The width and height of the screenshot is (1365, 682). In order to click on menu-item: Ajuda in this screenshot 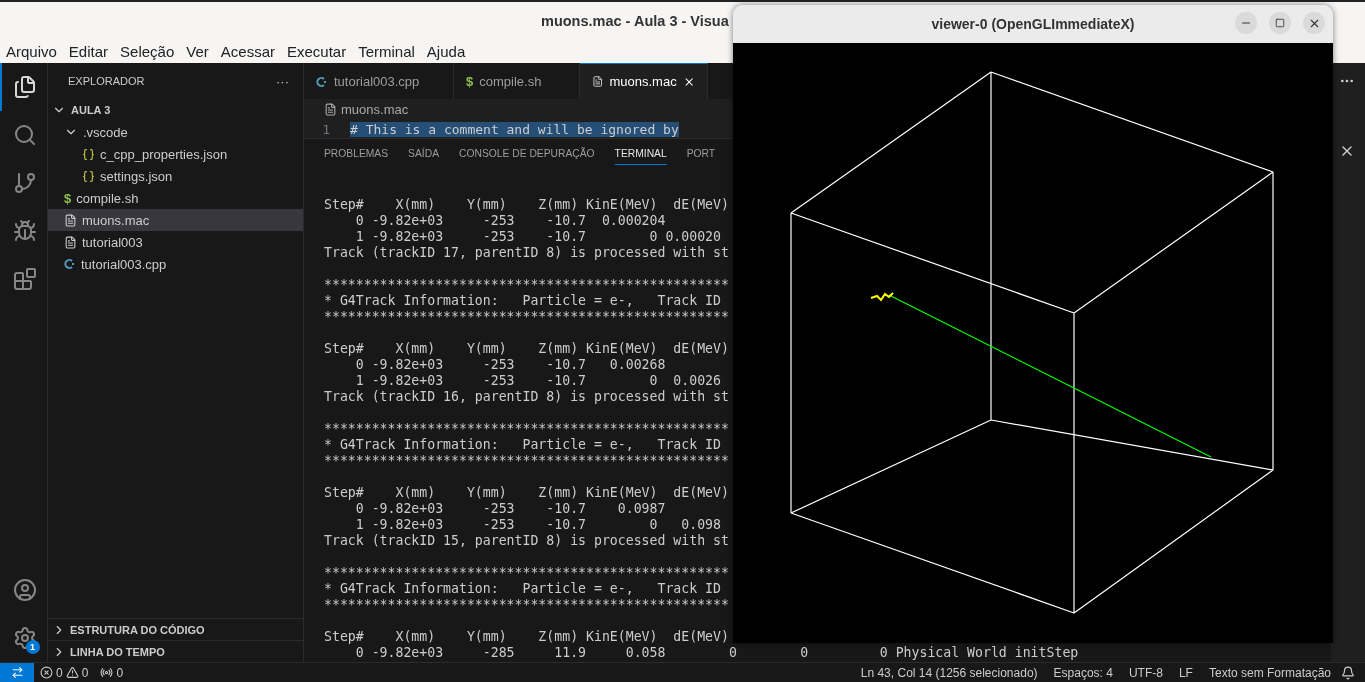, I will do `click(446, 51)`.